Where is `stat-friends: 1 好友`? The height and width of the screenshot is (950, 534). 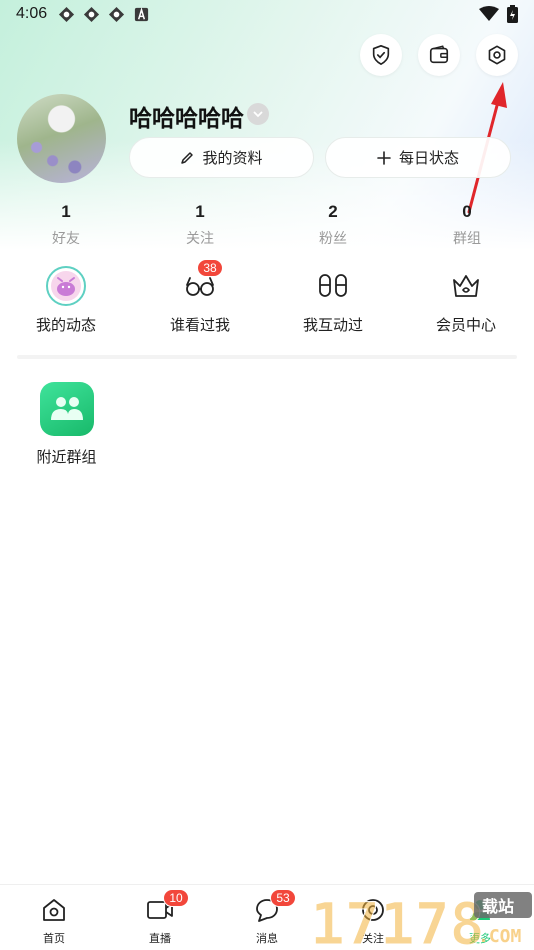
stat-friends: 1 好友 is located at coordinates (66, 225).